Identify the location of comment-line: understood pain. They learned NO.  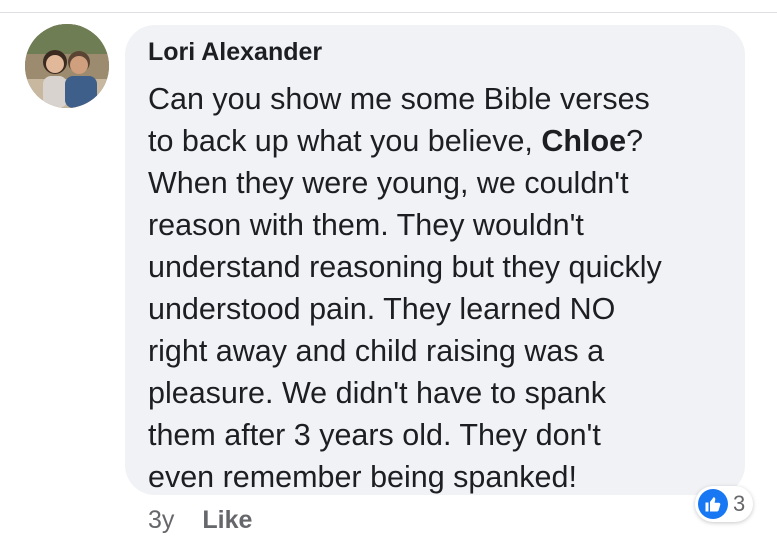
(443, 309).